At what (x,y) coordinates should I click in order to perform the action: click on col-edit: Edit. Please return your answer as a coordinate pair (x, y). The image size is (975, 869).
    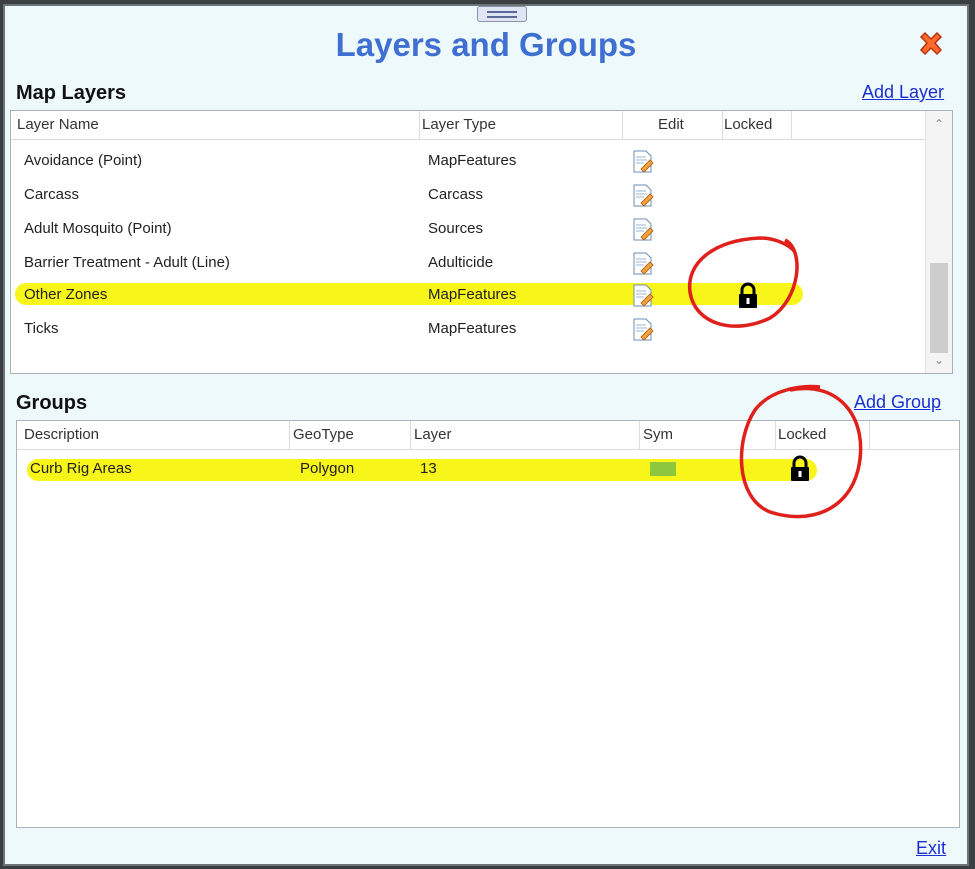
    Looking at the image, I should click on (671, 124).